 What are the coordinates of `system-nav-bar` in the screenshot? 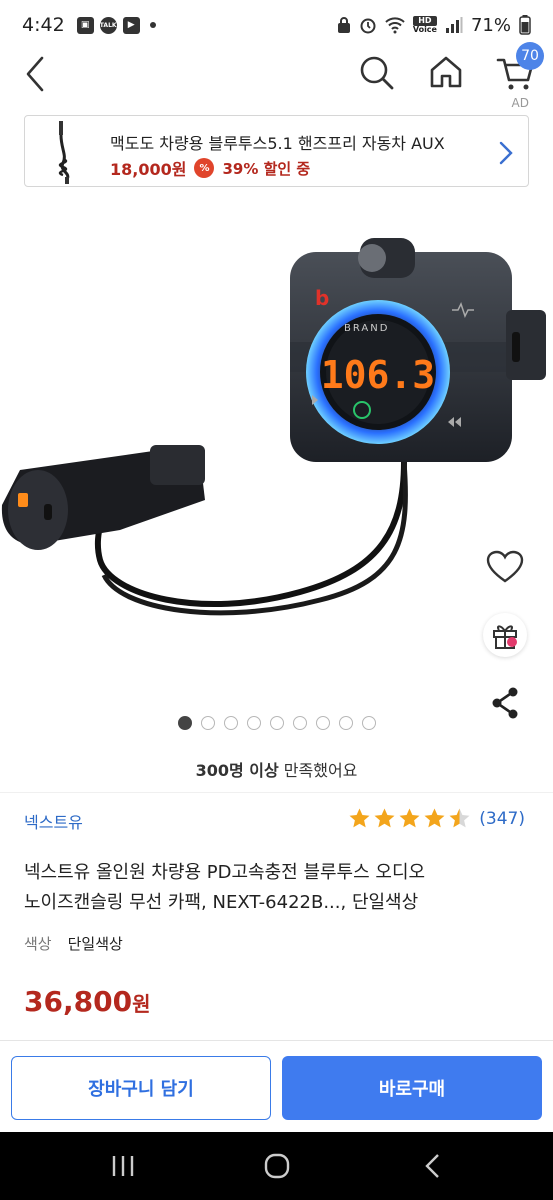 It's located at (276, 1166).